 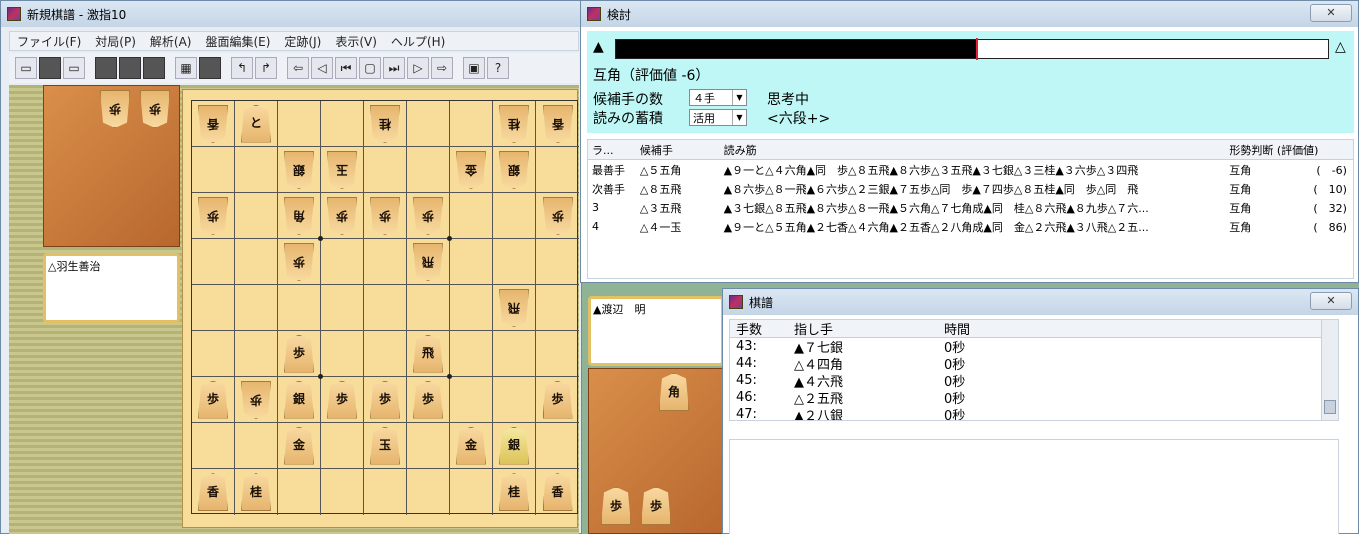 What do you see at coordinates (863, 329) in the screenshot?
I see `col-move: 指し手` at bounding box center [863, 329].